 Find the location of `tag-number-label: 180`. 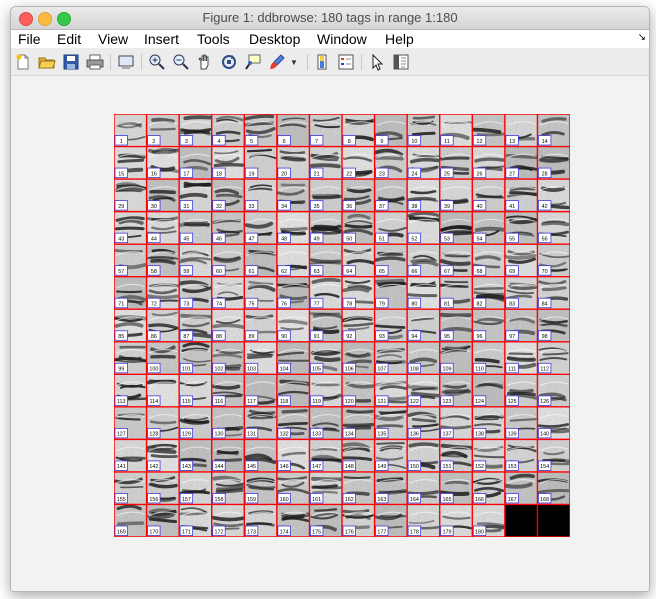

tag-number-label: 180 is located at coordinates (479, 530).